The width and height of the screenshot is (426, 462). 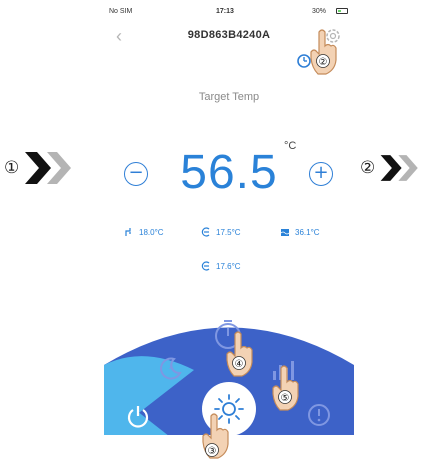 I want to click on pointing-hand-icon: ⑤, so click(x=285, y=388).